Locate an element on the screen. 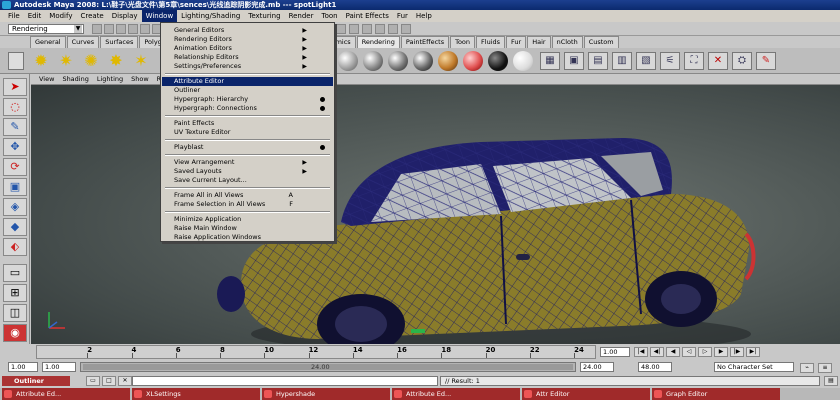 The width and height of the screenshot is (840, 400). character-set-field: No Character Set is located at coordinates (754, 367).